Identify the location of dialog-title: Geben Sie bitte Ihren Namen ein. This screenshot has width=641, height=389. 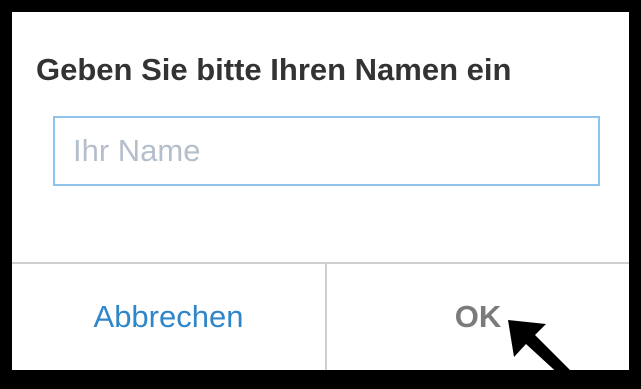
(274, 69).